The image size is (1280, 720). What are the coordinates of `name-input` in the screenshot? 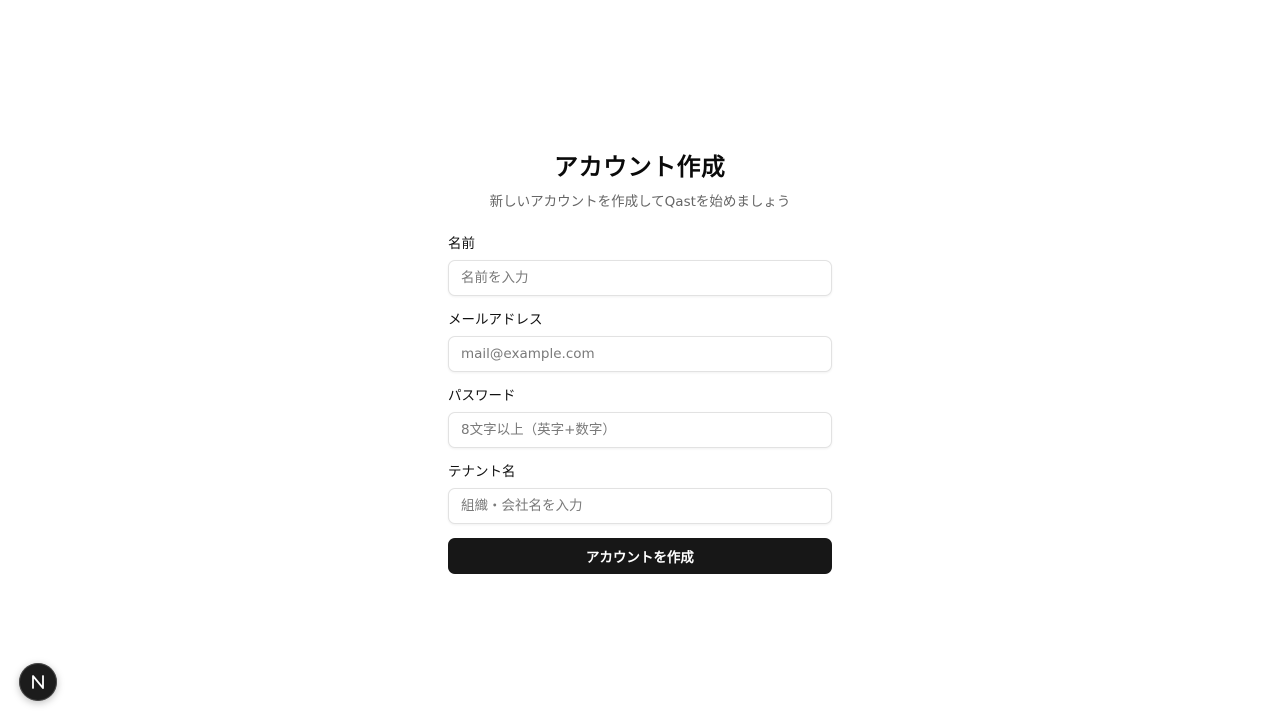 It's located at (640, 278).